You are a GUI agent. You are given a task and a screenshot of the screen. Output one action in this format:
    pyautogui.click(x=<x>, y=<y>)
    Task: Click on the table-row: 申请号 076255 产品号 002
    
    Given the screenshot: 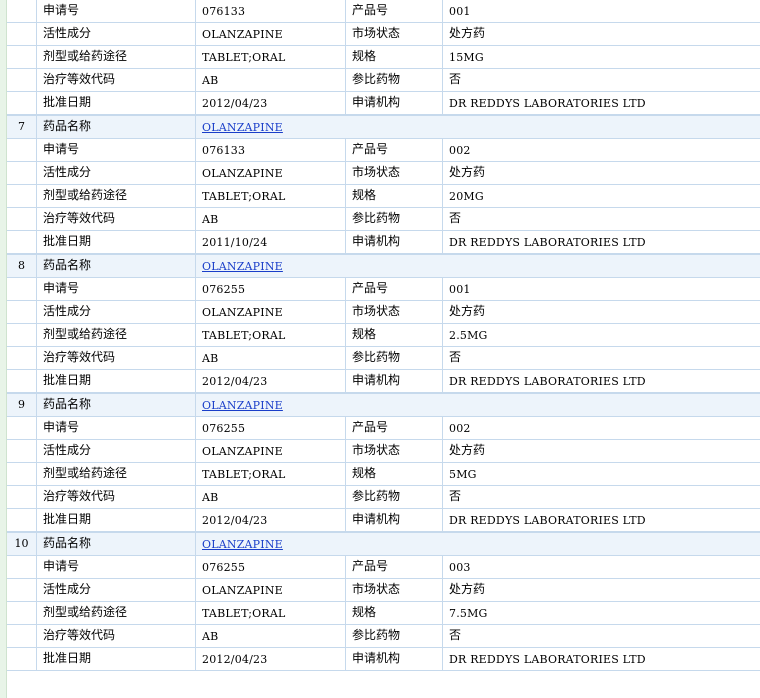 What is the action you would take?
    pyautogui.click(x=383, y=428)
    